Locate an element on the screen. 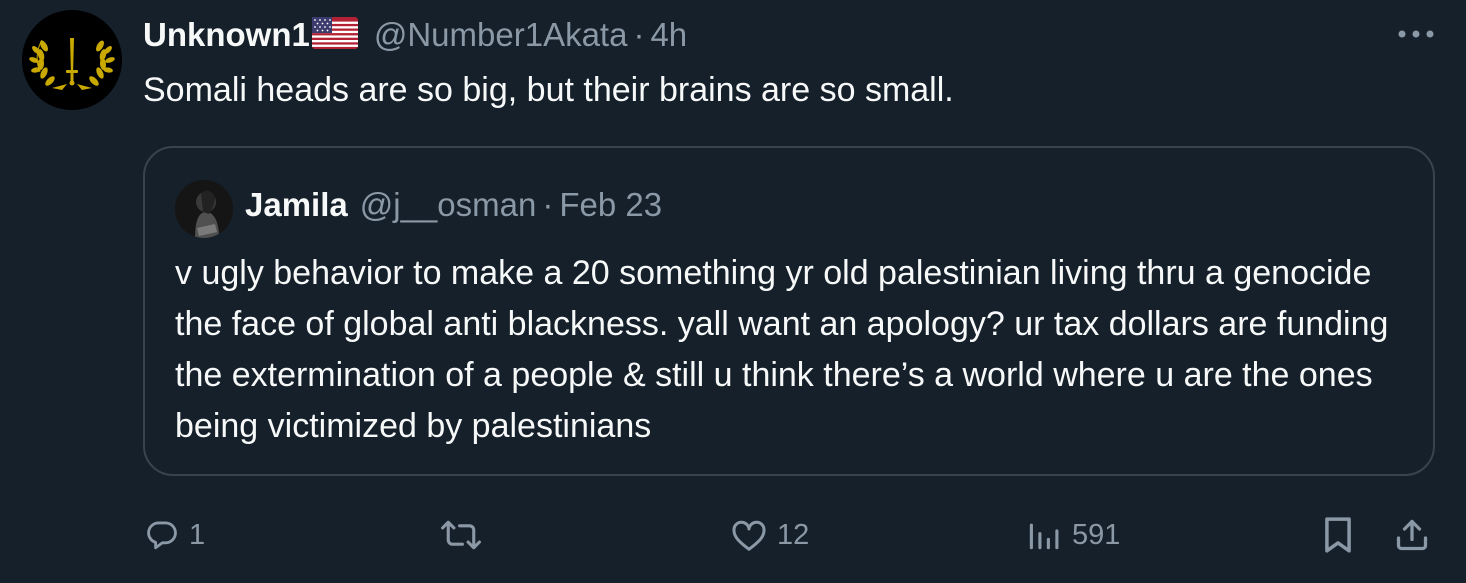 This screenshot has height=583, width=1466. like-count: 12 is located at coordinates (793, 534).